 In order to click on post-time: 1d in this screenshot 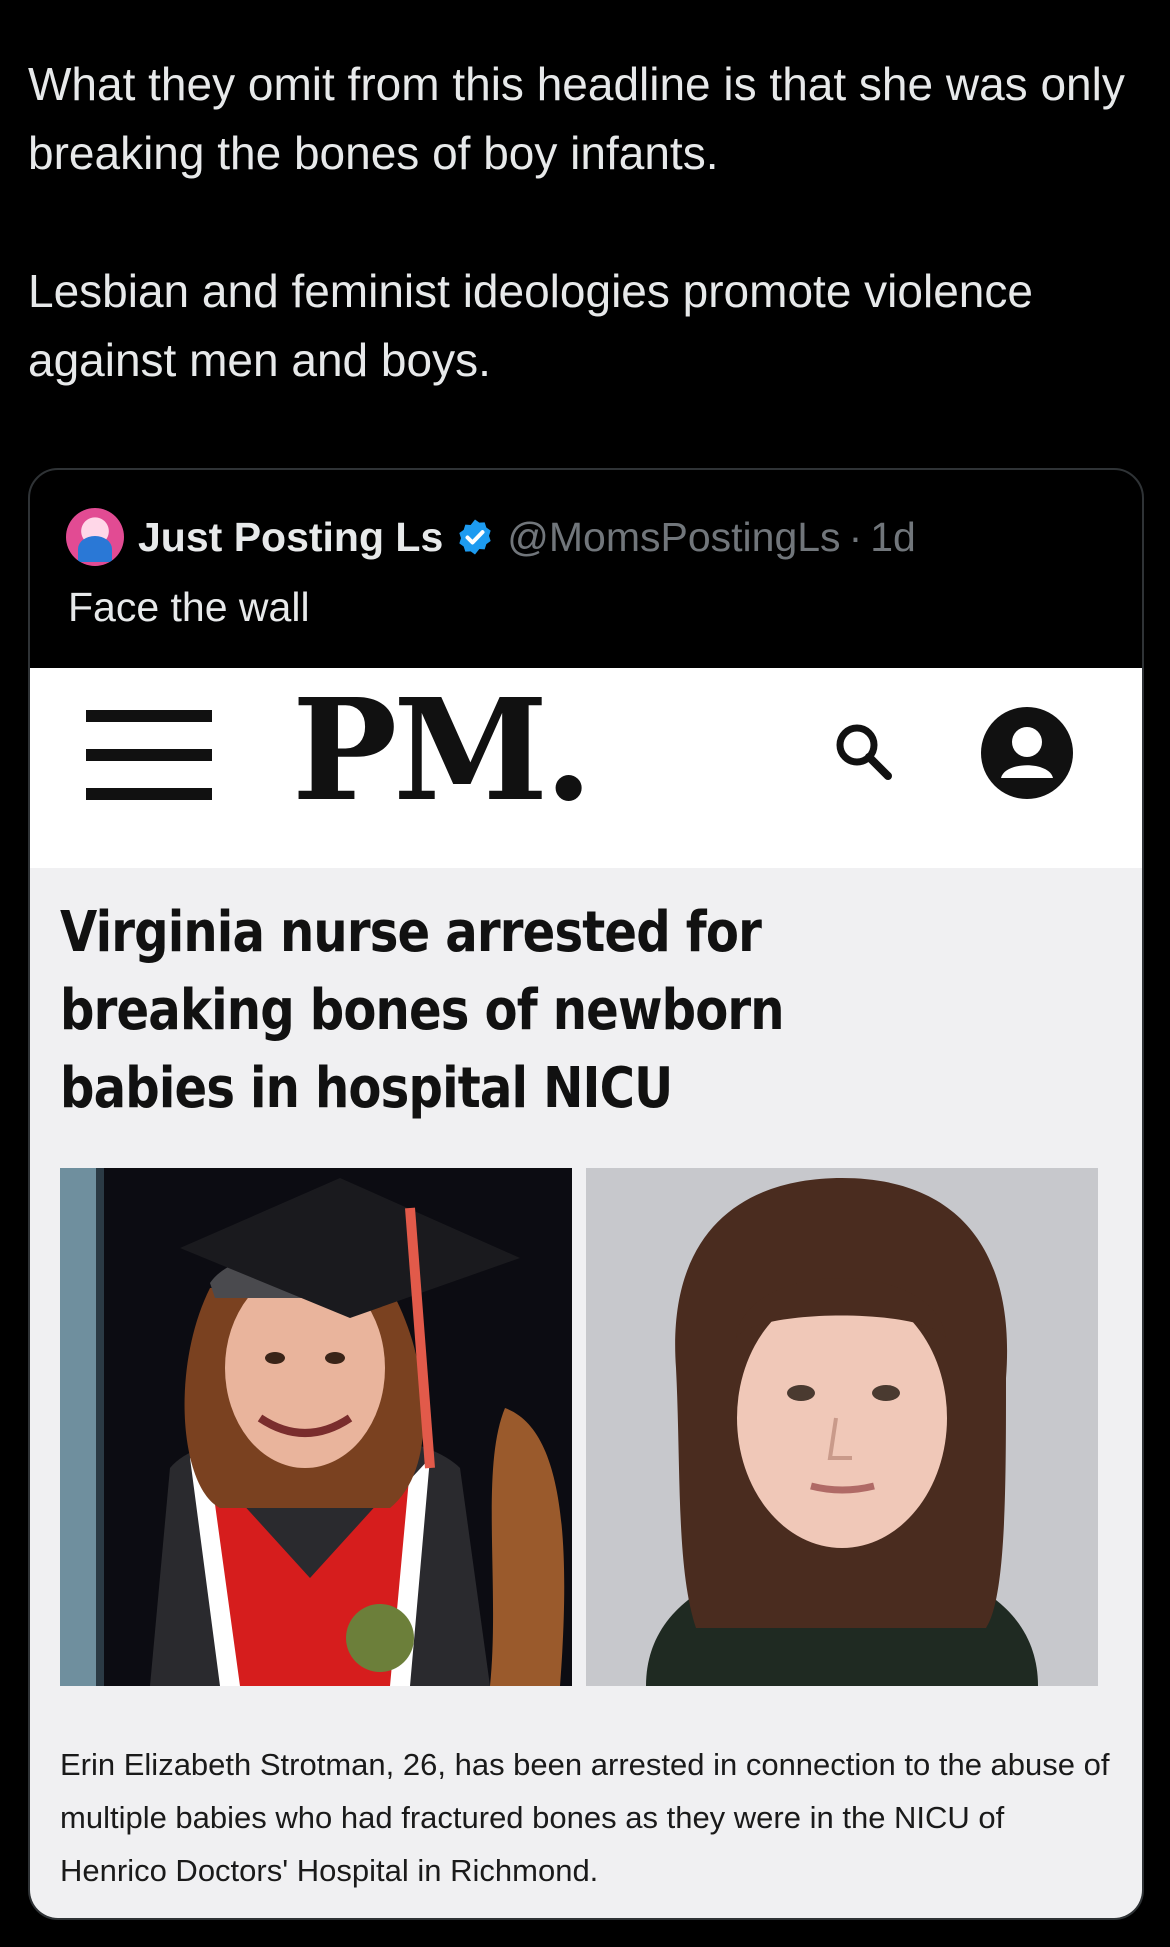, I will do `click(893, 537)`.